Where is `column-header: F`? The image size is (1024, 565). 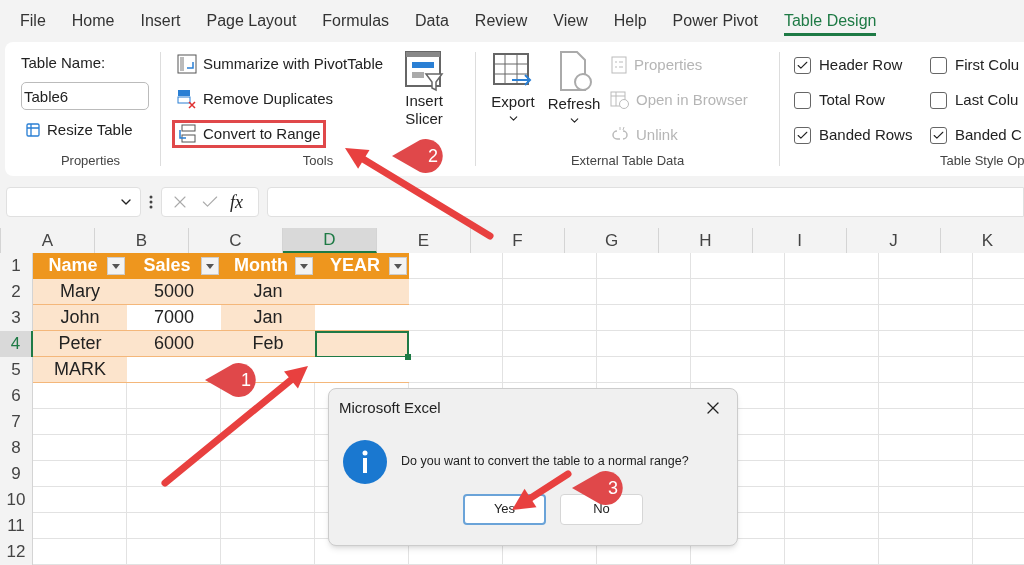
column-header: F is located at coordinates (518, 240).